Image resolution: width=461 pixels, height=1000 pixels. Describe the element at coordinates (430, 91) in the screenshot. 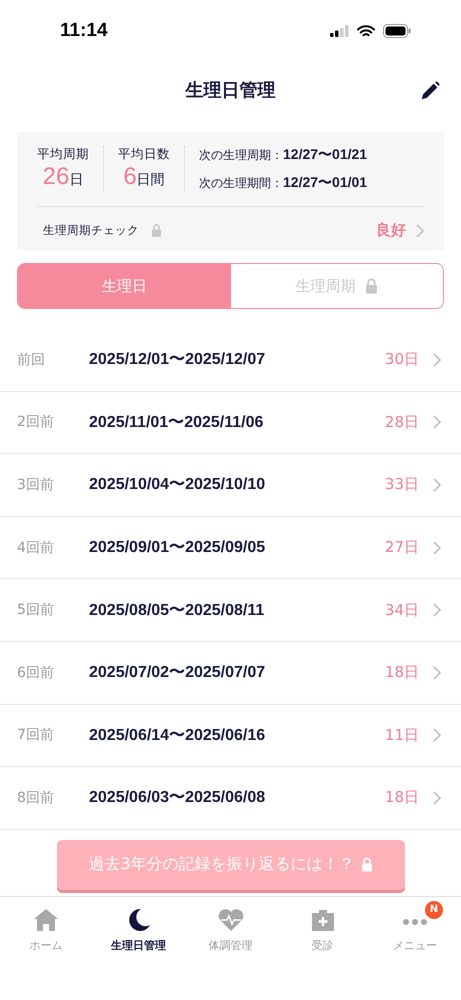

I see `pencil-icon` at that location.